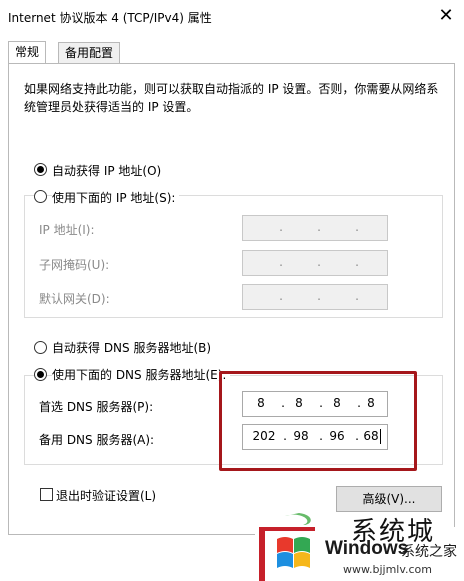  I want to click on manual-dns-label: 使用下面的 DNS 服务器地址(E):, so click(141, 374).